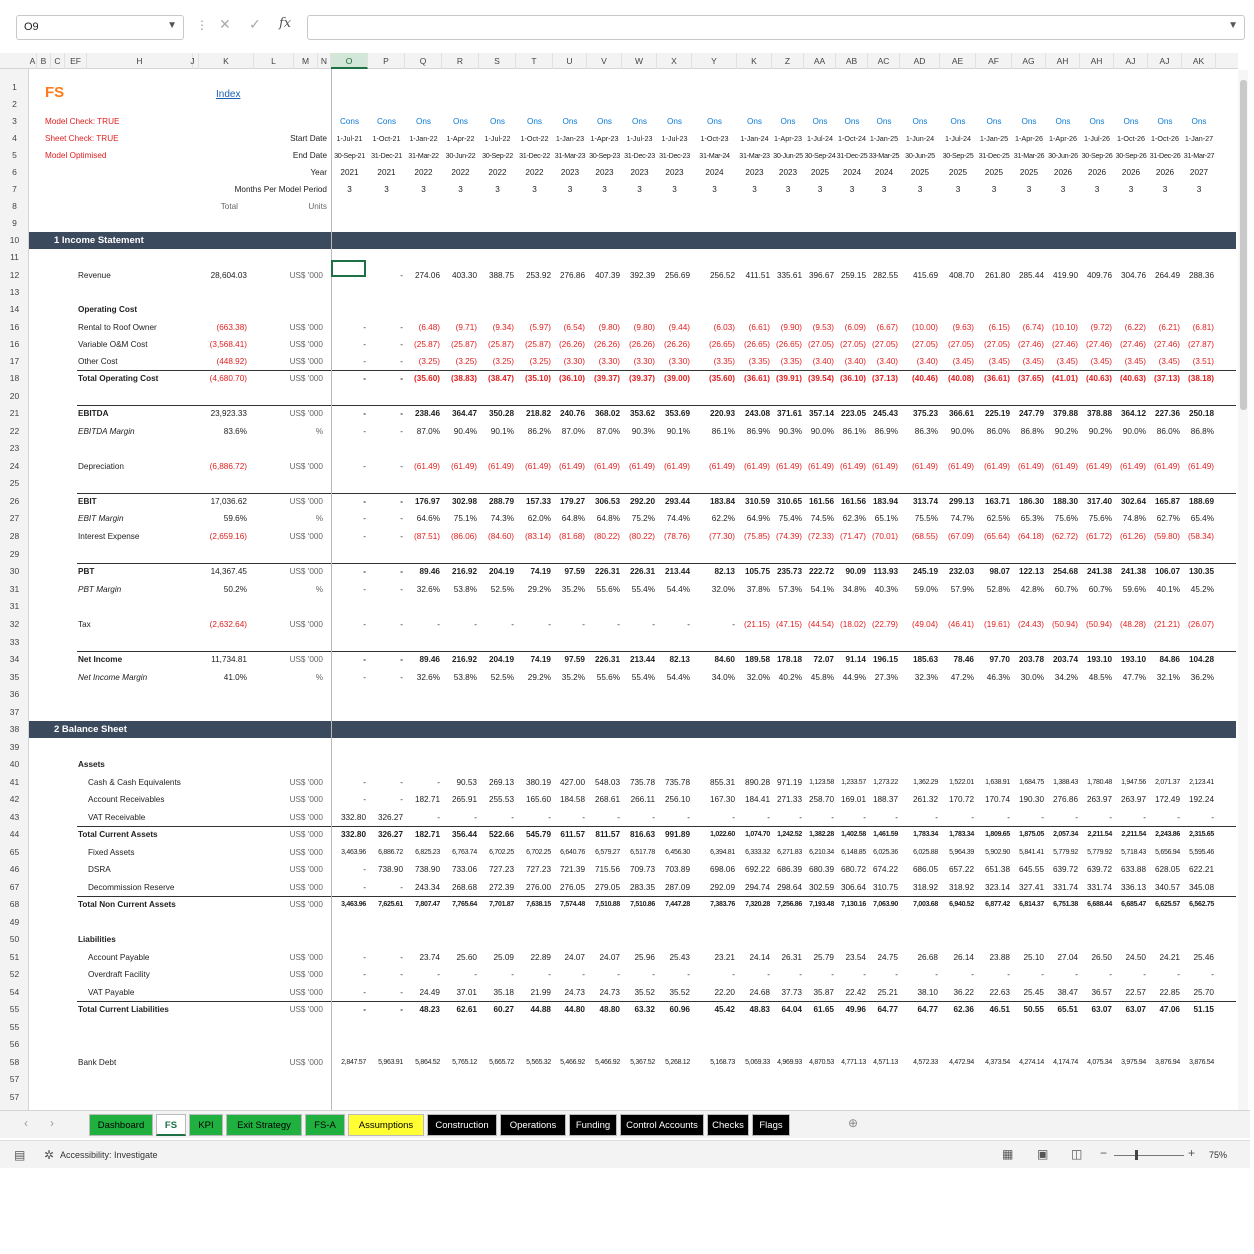  I want to click on chevron-down-icon: ▼, so click(172, 25).